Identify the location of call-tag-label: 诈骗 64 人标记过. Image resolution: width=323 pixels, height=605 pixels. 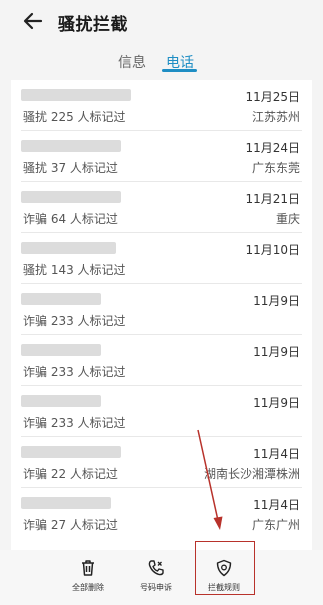
(70, 219).